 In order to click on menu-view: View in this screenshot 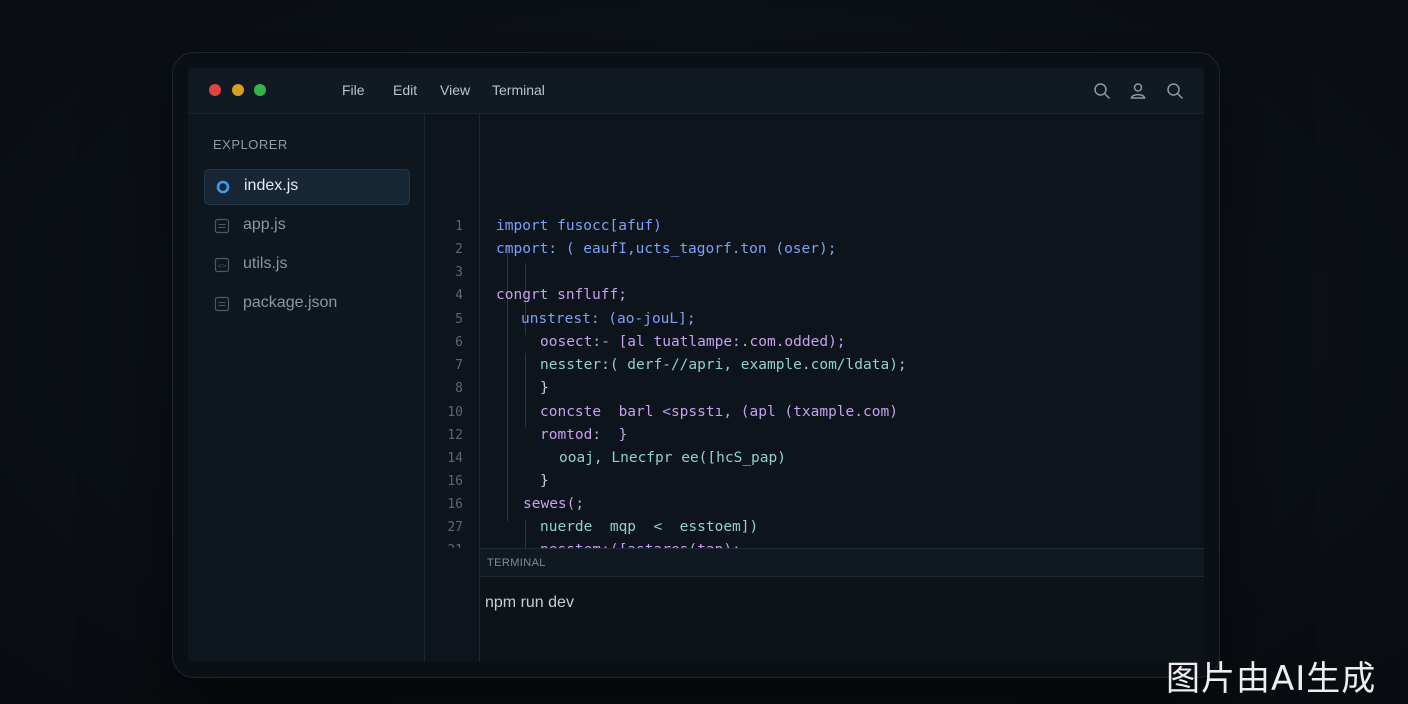, I will do `click(455, 90)`.